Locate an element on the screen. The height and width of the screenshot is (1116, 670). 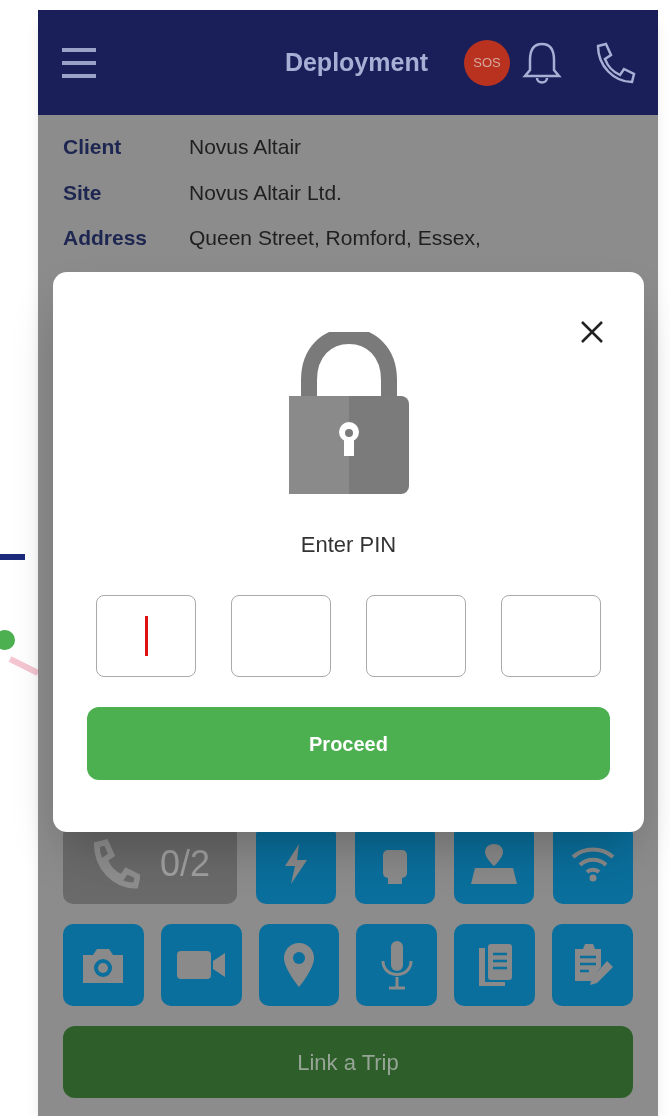
documents-tile is located at coordinates (495, 965).